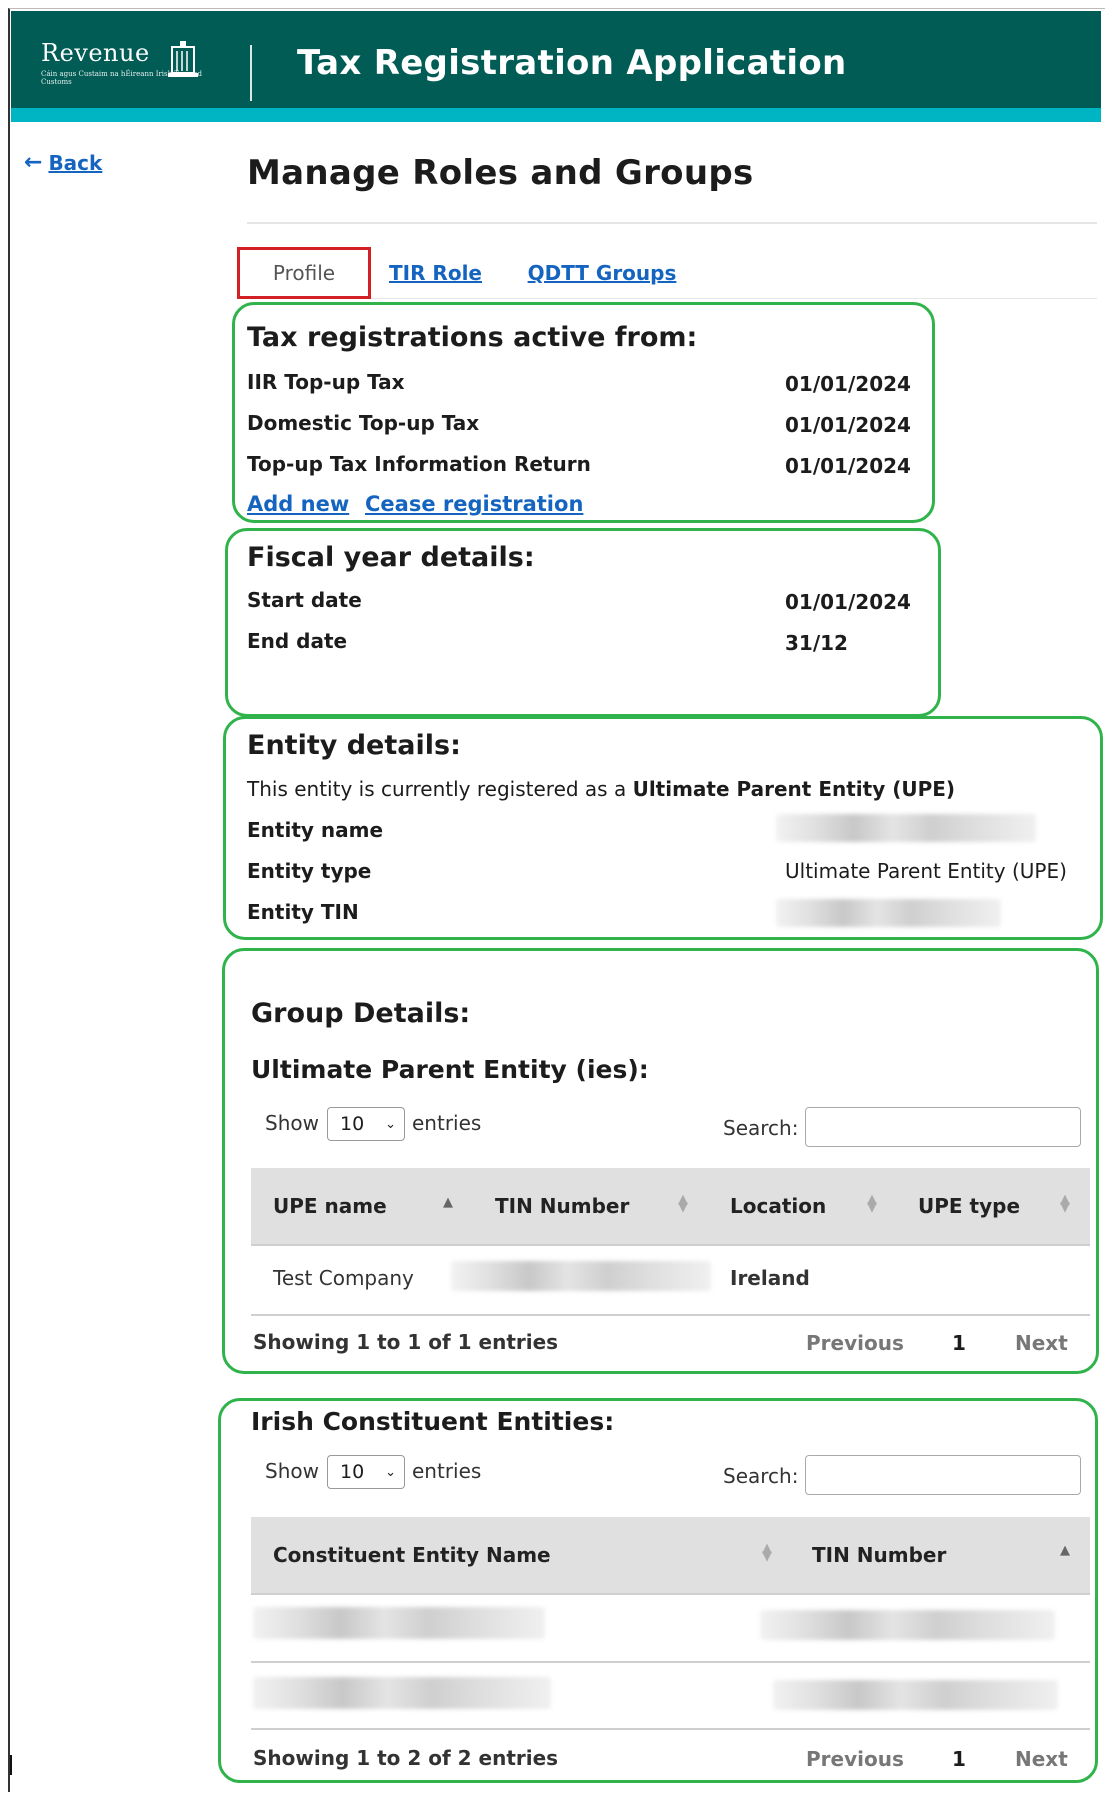 This screenshot has height=1794, width=1107. Describe the element at coordinates (330, 1206) in the screenshot. I see `column-header-upe-name: UPE name` at that location.